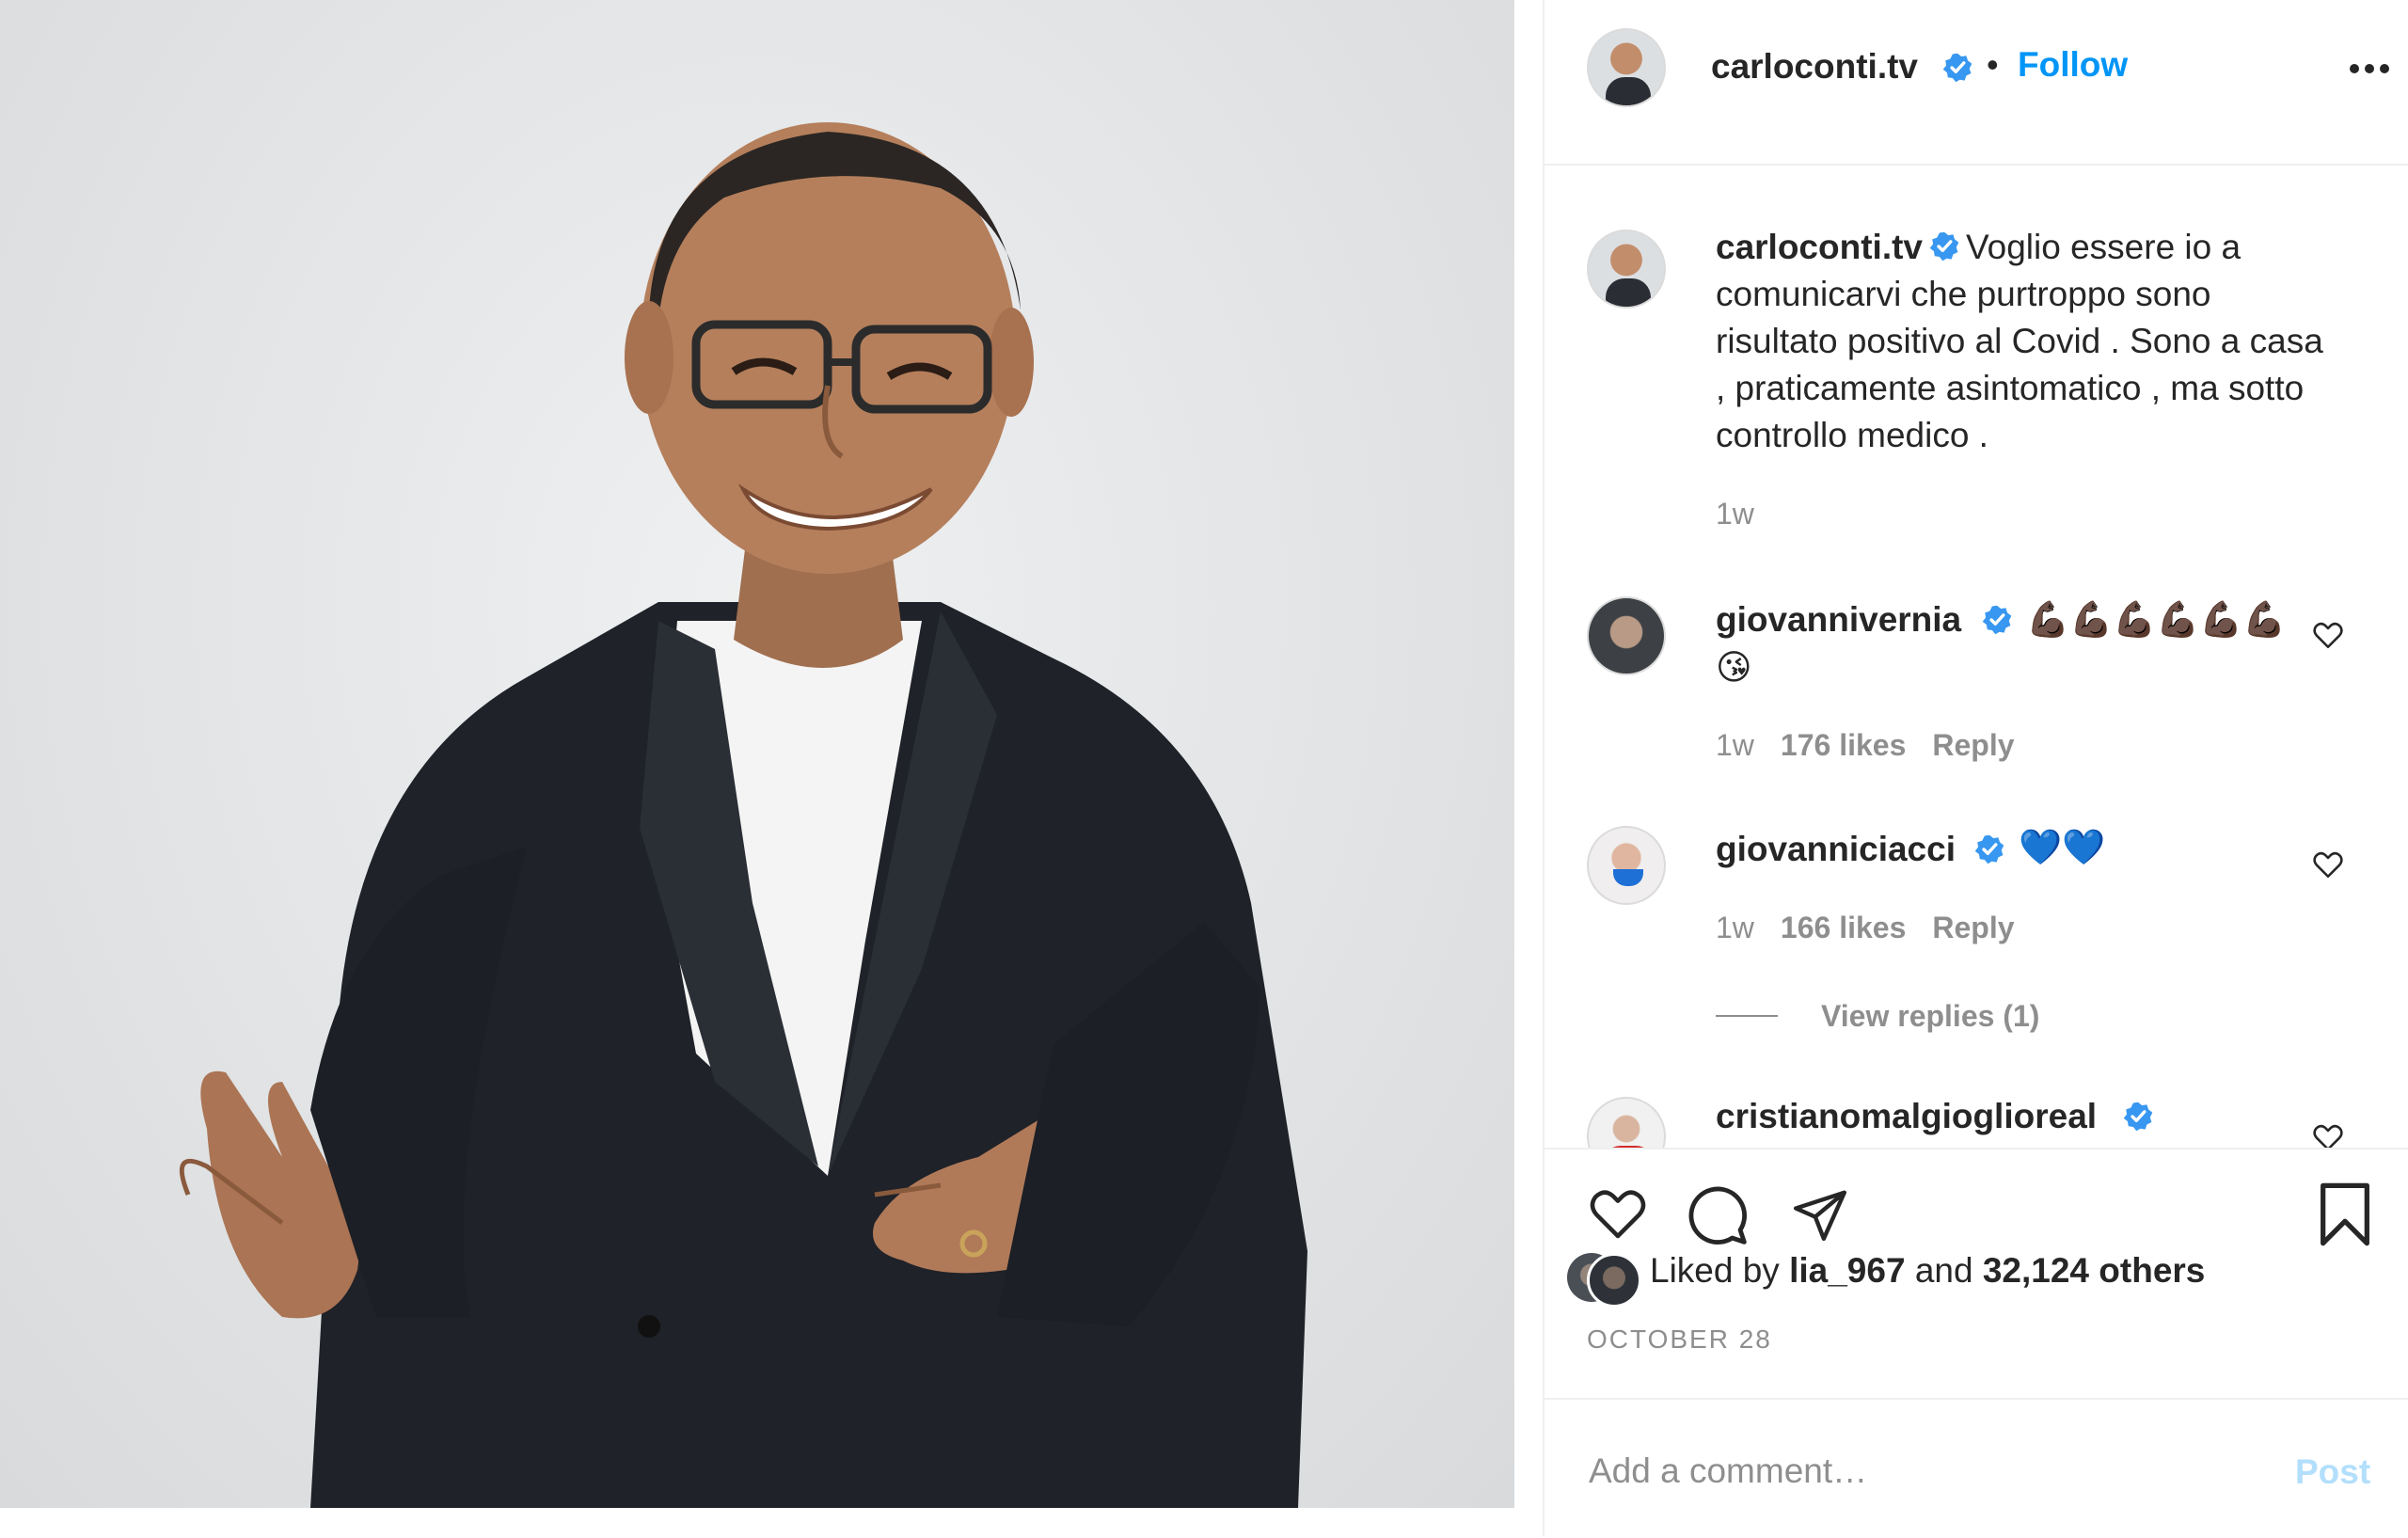 This screenshot has width=2408, height=1538. Describe the element at coordinates (1734, 668) in the screenshot. I see `comment-text-continued: 😘` at that location.